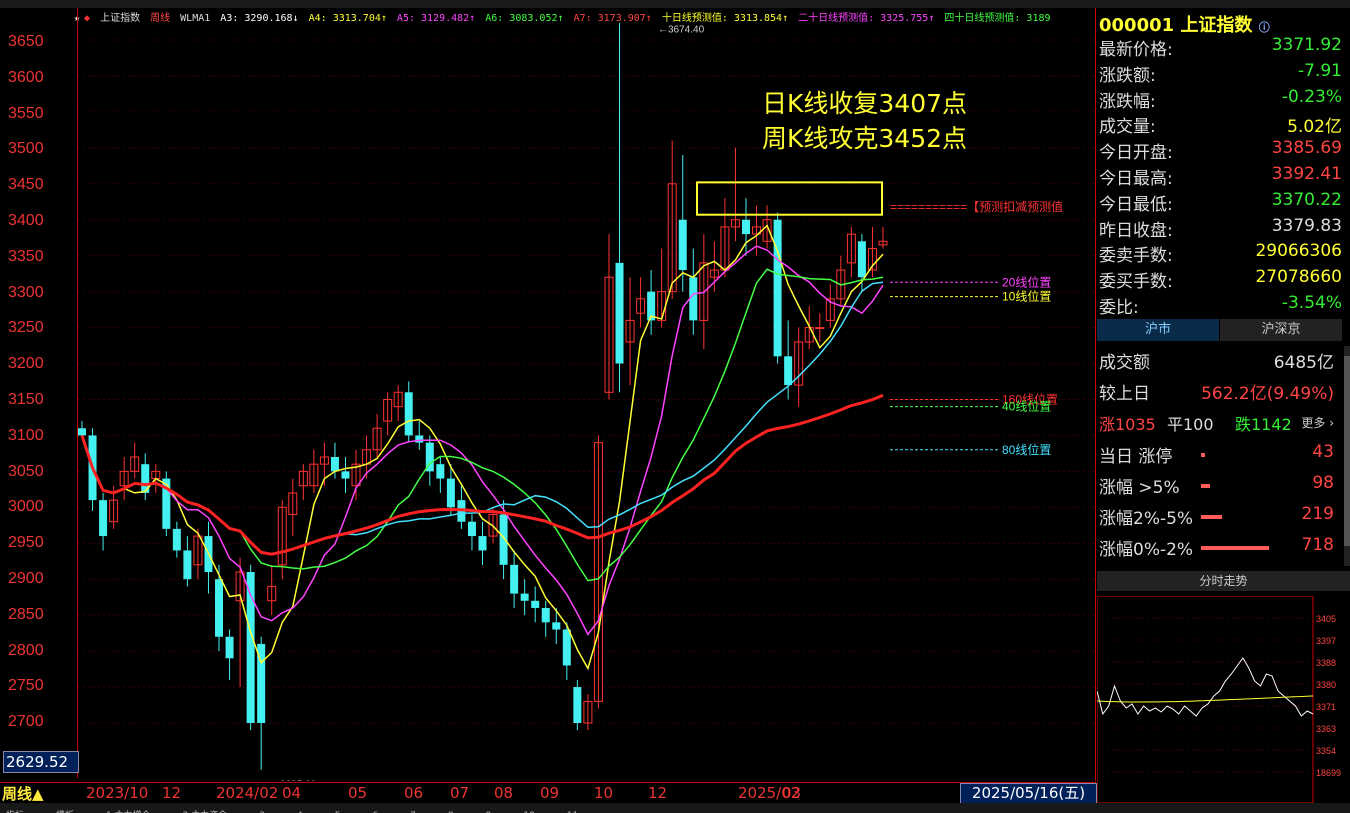  Describe the element at coordinates (1317, 514) in the screenshot. I see `stat-value: 219` at that location.